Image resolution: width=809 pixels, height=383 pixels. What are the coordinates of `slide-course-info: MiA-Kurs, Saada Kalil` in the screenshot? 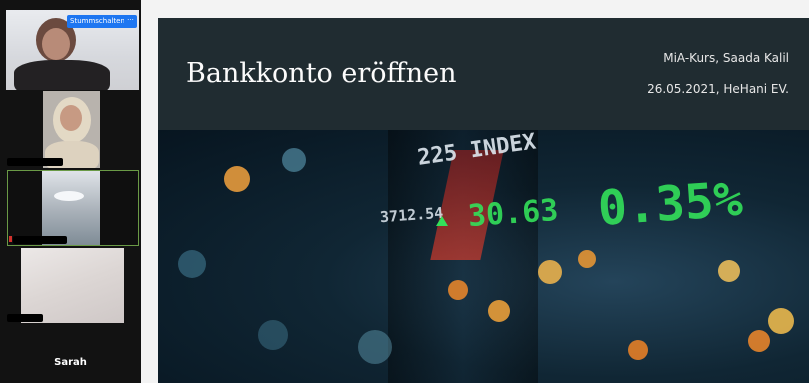 It's located at (726, 58).